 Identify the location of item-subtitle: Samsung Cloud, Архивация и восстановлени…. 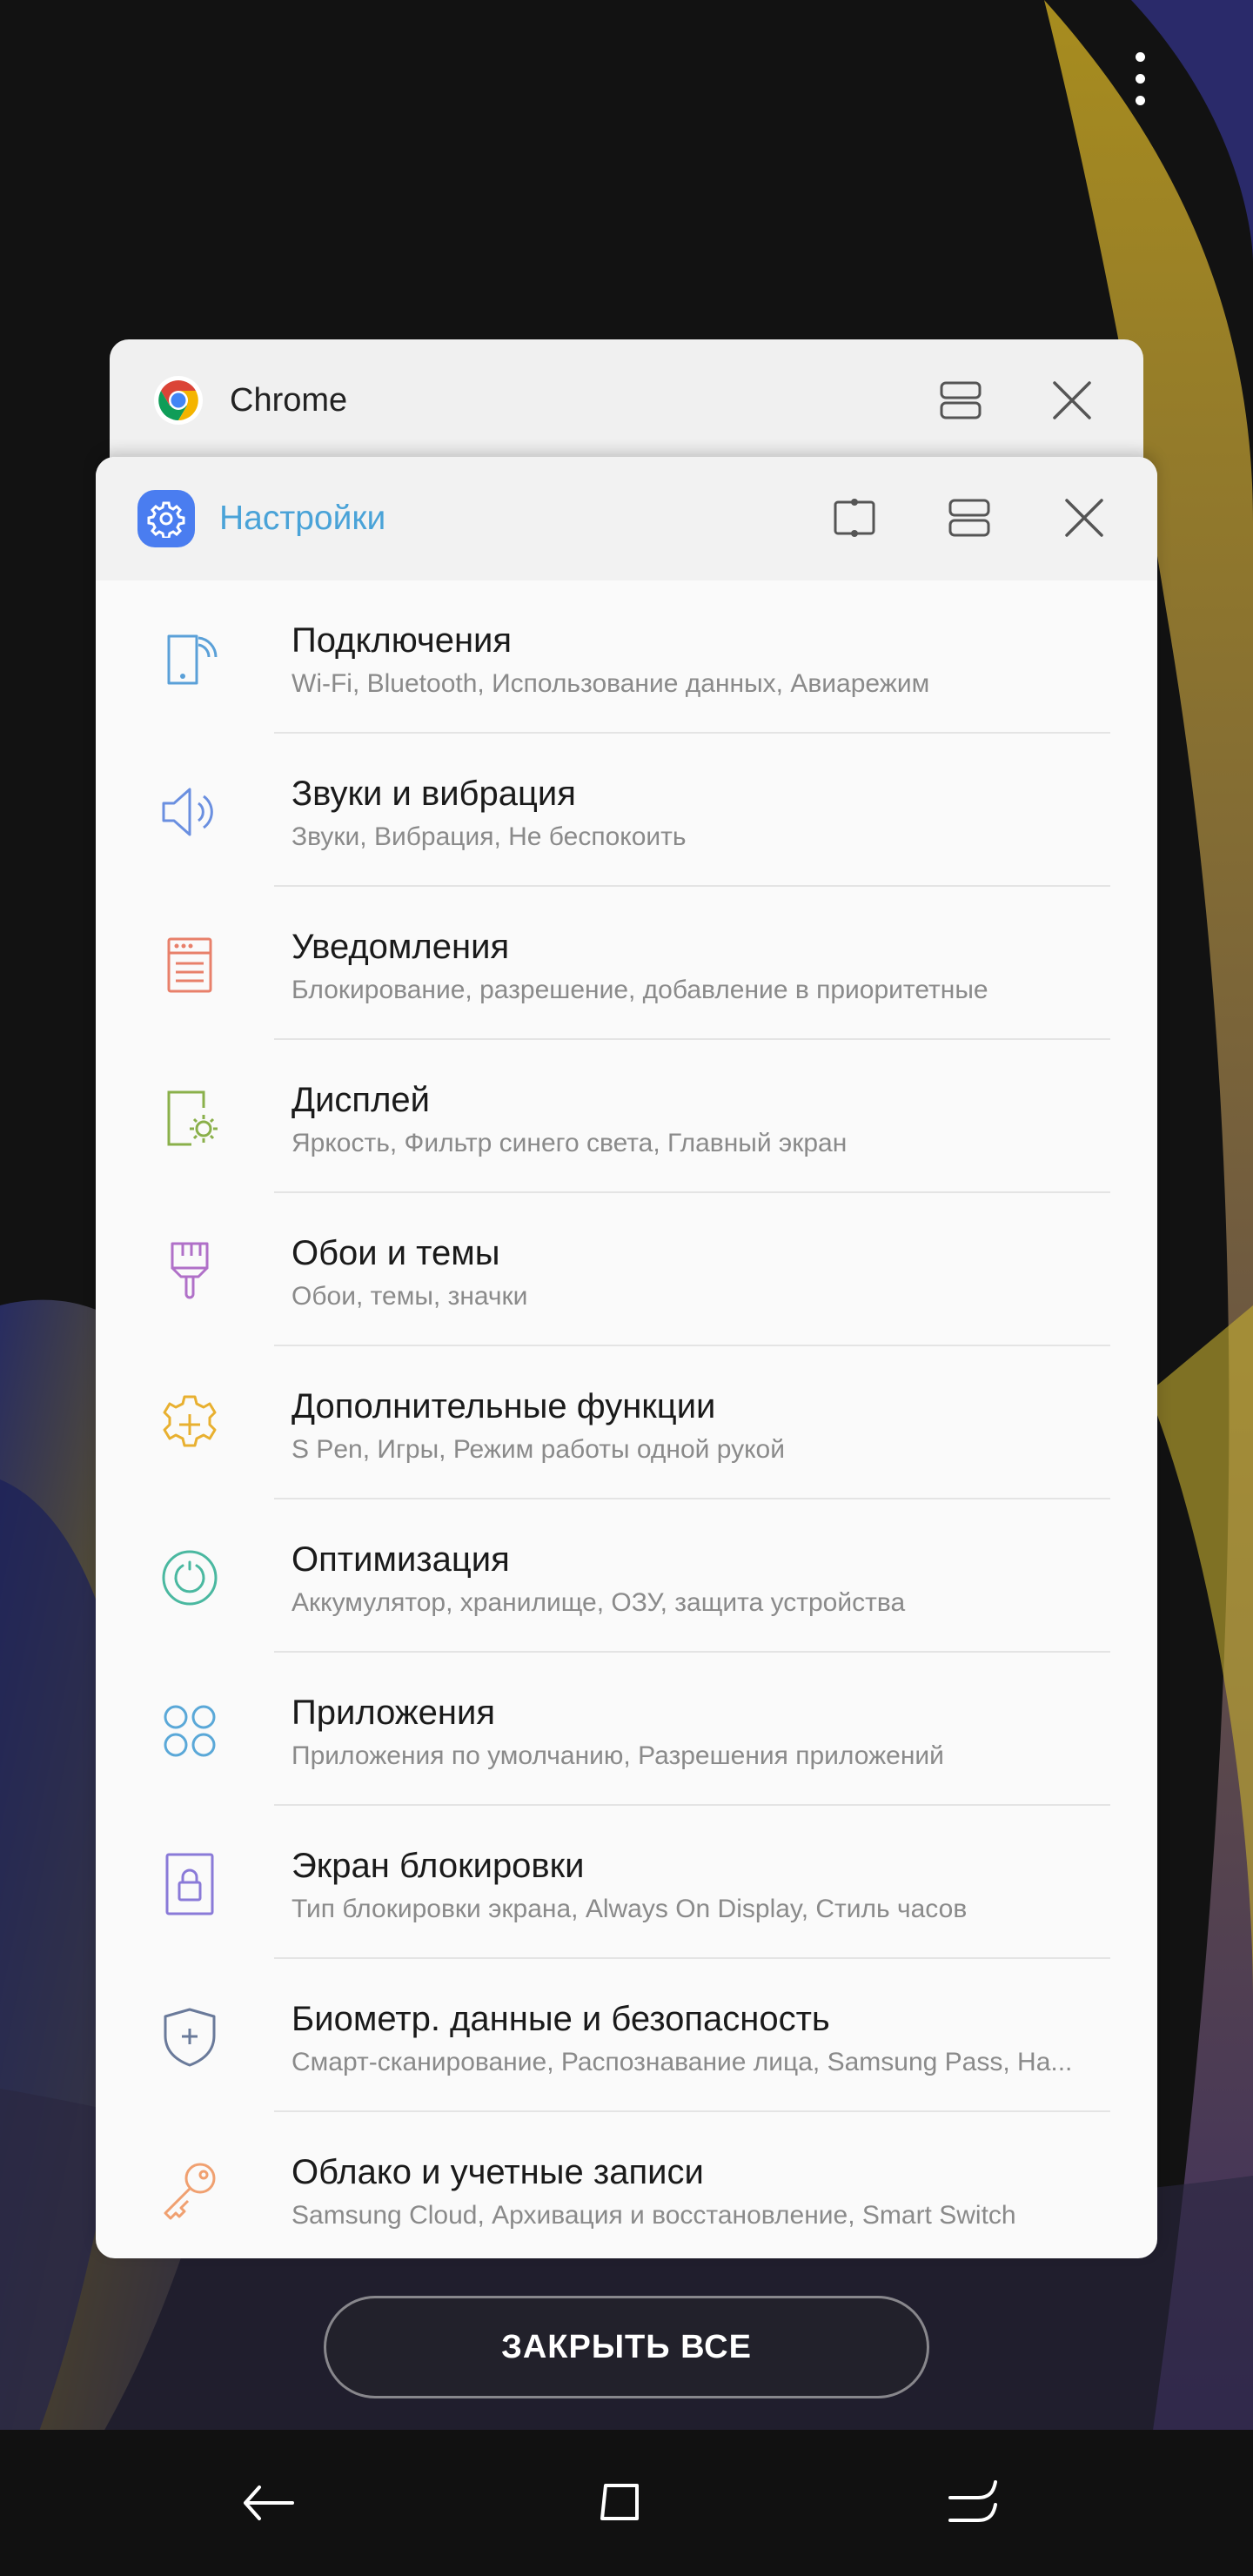
(653, 2215).